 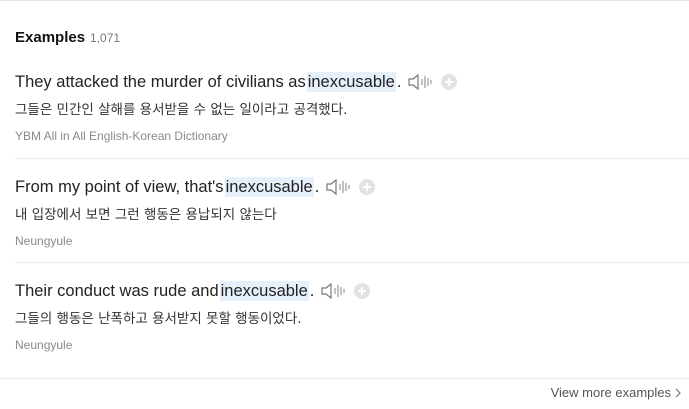 I want to click on example-translation: 내 입장에서 보면 그런 행동은 용납되지 않는다, so click(x=146, y=215).